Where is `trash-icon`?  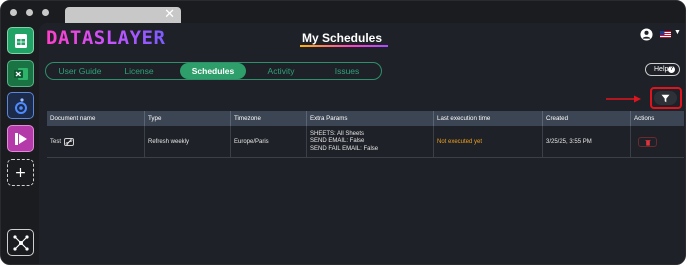
trash-icon is located at coordinates (647, 142).